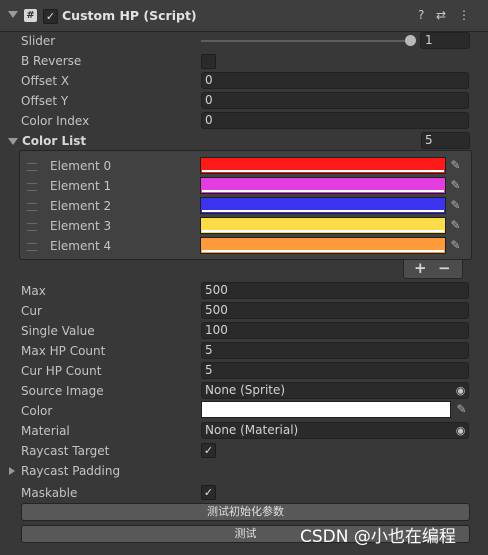  What do you see at coordinates (410, 40) in the screenshot?
I see `slider-handle` at bounding box center [410, 40].